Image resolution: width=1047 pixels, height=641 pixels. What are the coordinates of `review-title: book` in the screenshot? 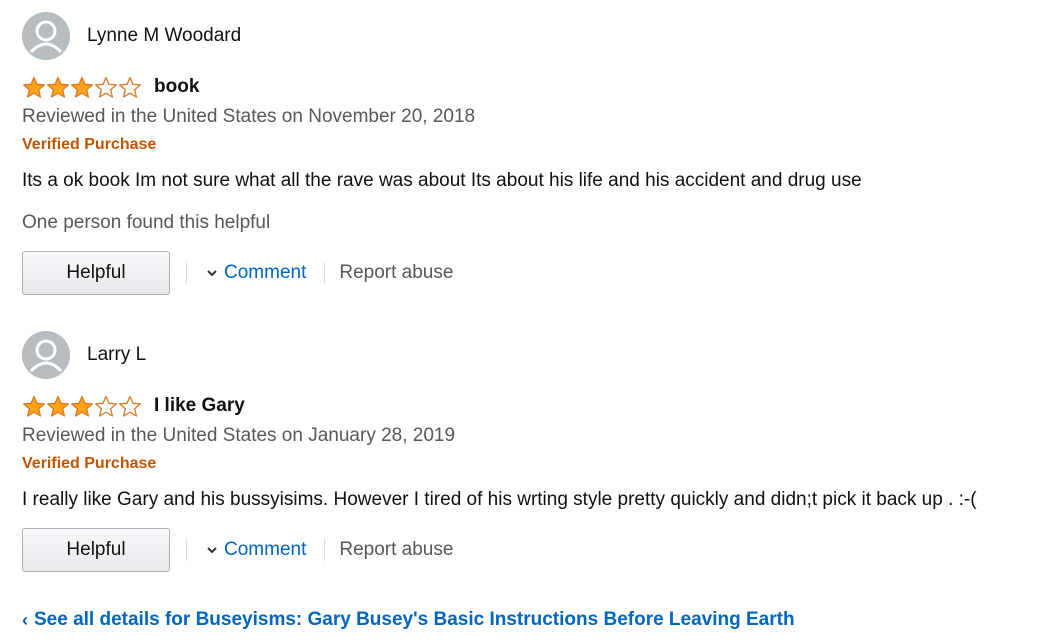 It's located at (176, 87).